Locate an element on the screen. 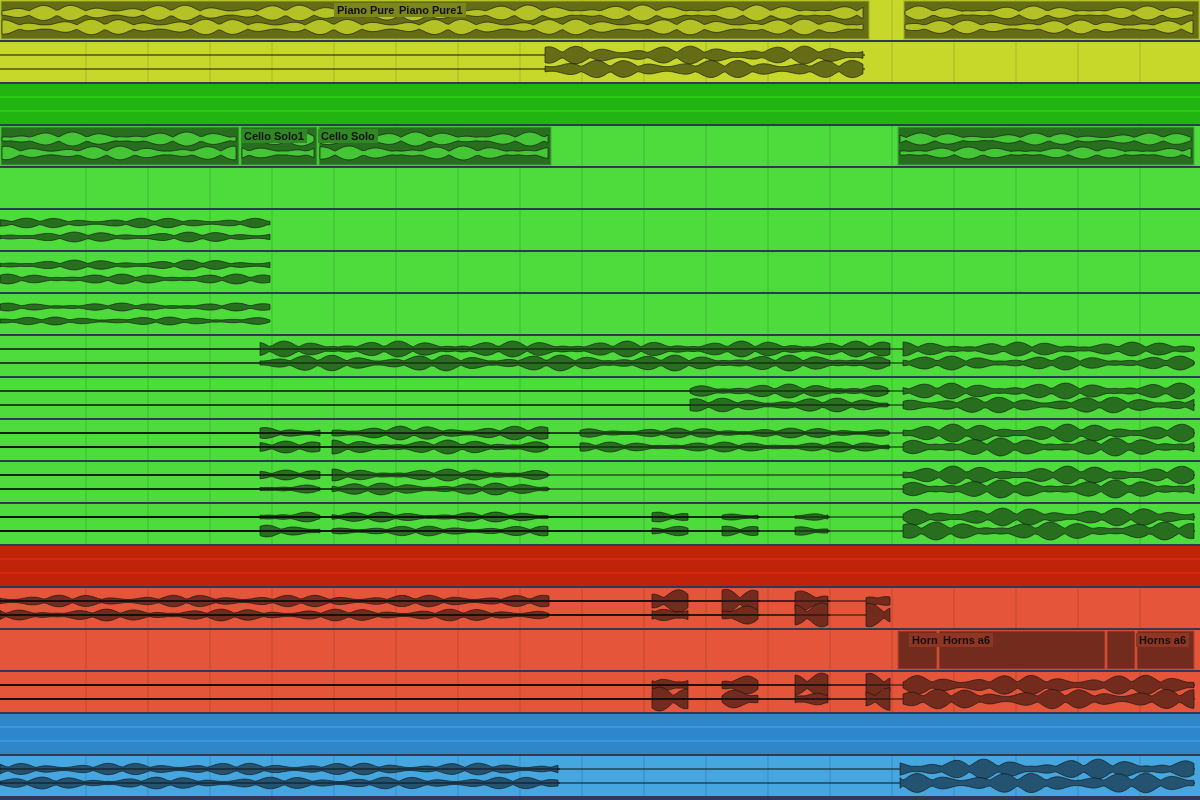 The image size is (1200, 800). clip-label: Piano Pure1 is located at coordinates (431, 10).